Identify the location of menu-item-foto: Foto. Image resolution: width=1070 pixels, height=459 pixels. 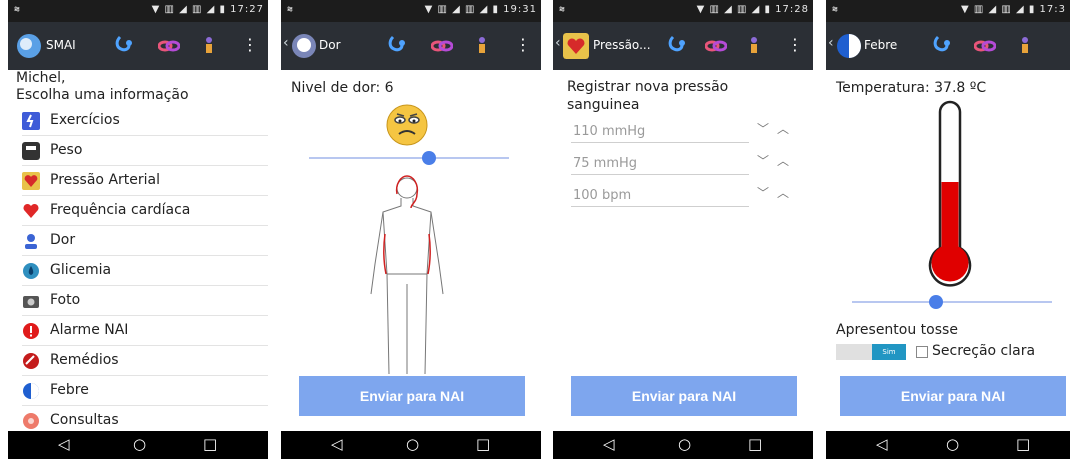
(138, 301).